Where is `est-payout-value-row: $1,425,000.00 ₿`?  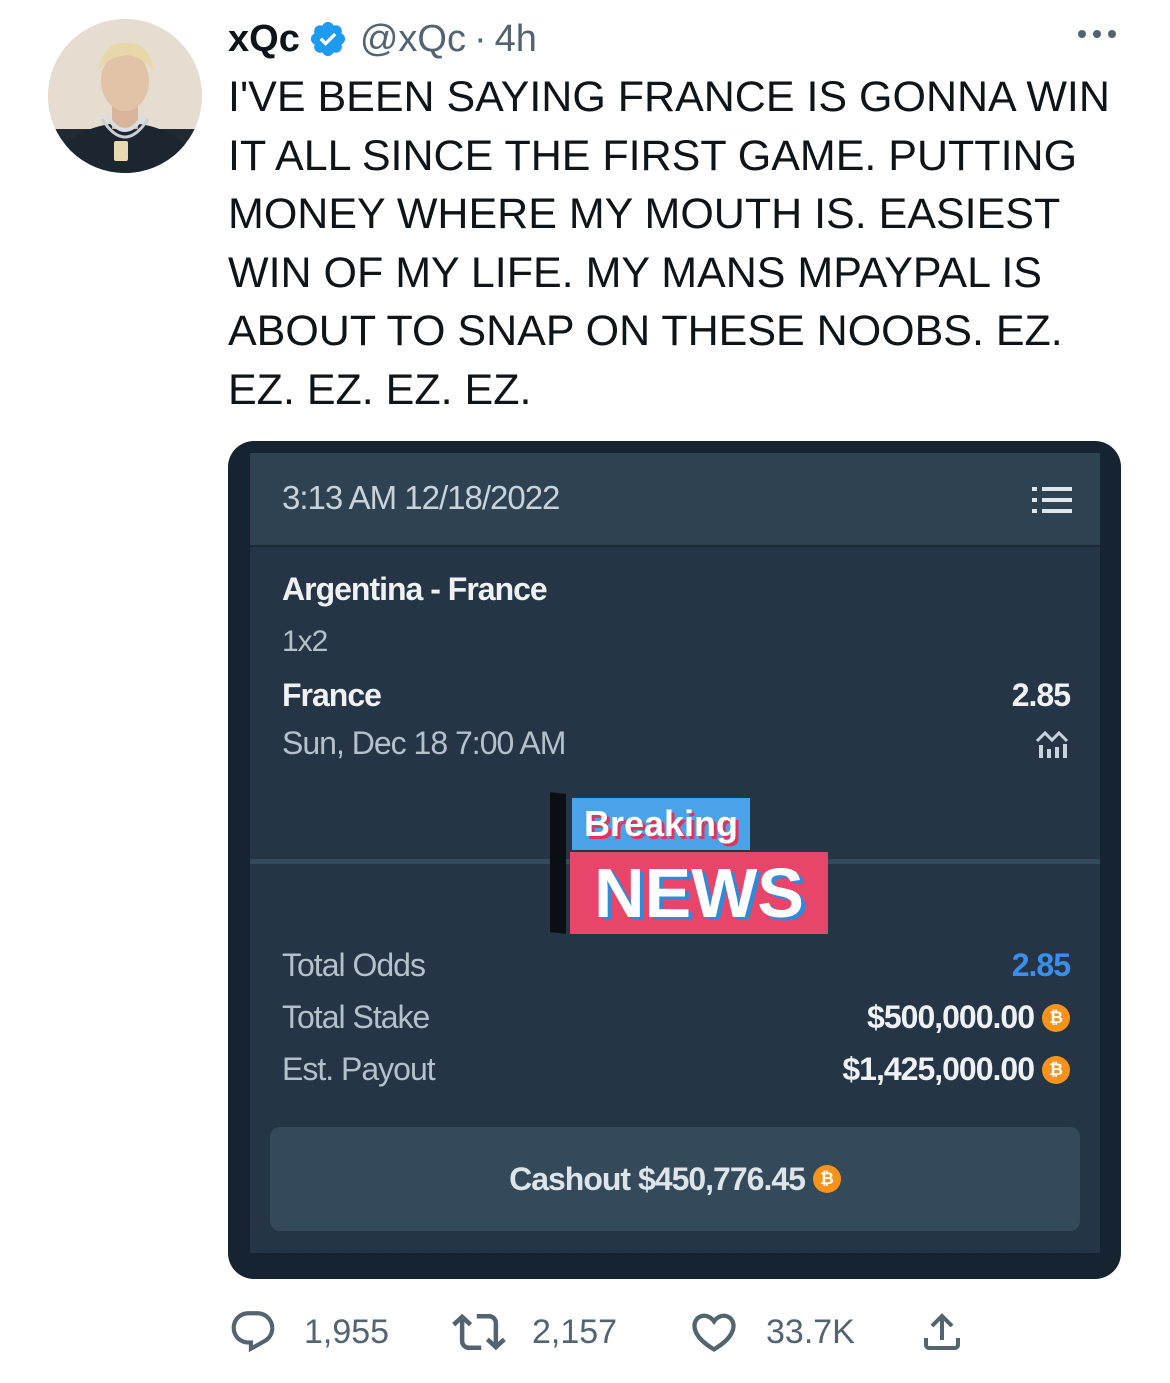
est-payout-value-row: $1,425,000.00 ₿ is located at coordinates (956, 1069).